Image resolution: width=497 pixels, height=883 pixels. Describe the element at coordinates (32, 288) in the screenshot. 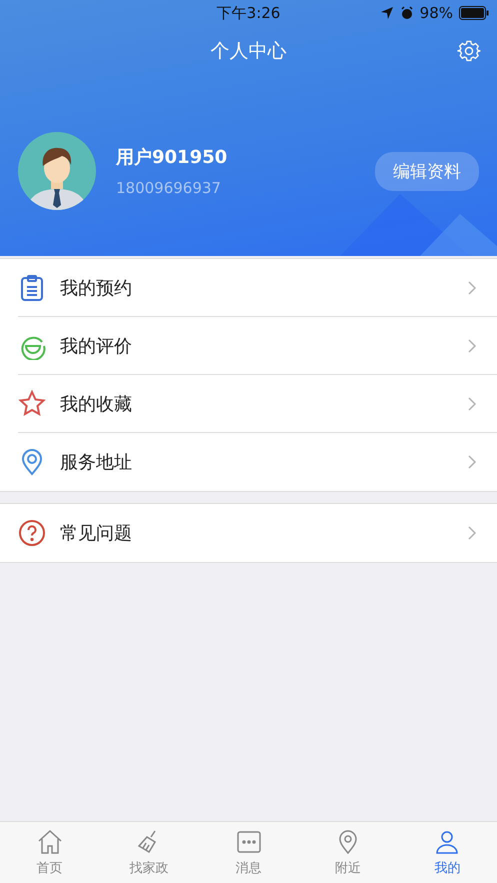

I see `clipboard-icon` at that location.